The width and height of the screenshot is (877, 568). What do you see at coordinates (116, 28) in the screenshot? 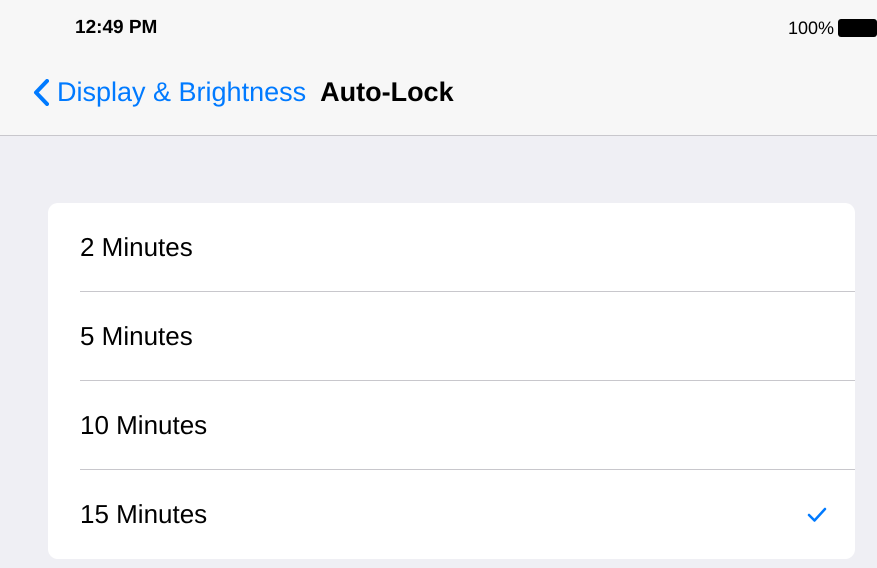
I see `status-time: 12:49 PM` at bounding box center [116, 28].